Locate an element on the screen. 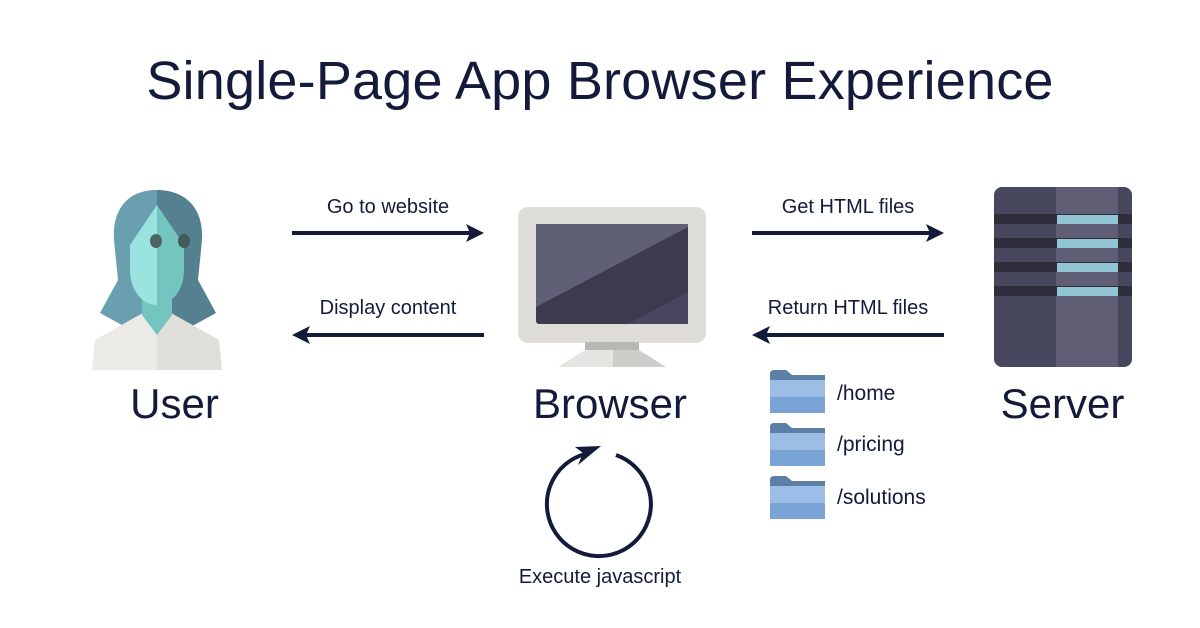  route-label: /home is located at coordinates (866, 393).